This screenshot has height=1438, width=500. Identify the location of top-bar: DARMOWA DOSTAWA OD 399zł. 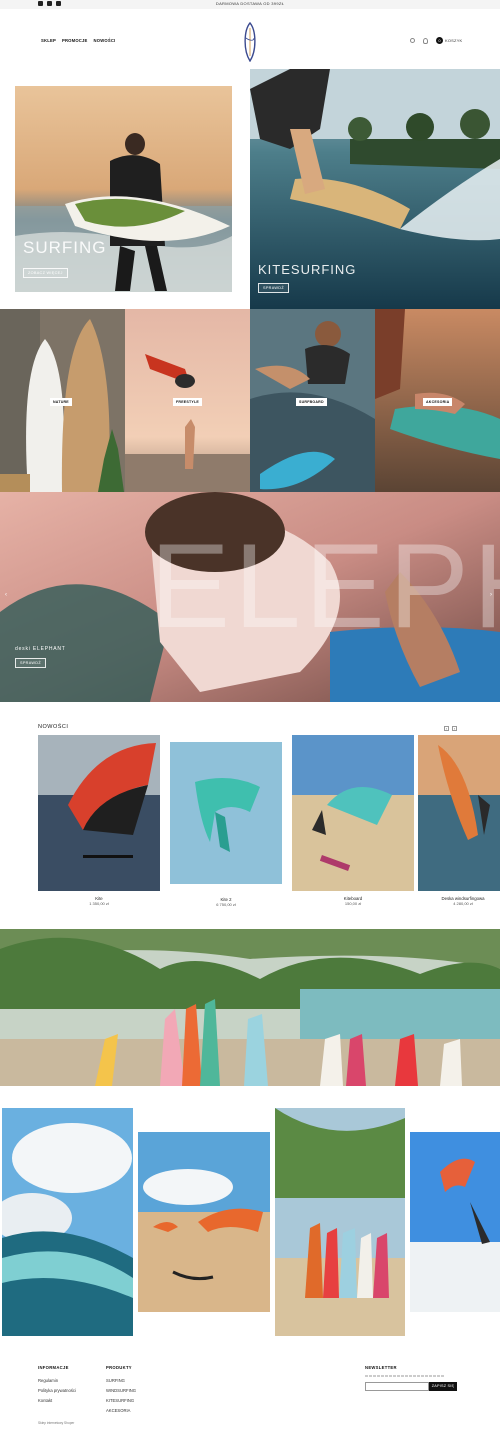
(250, 4).